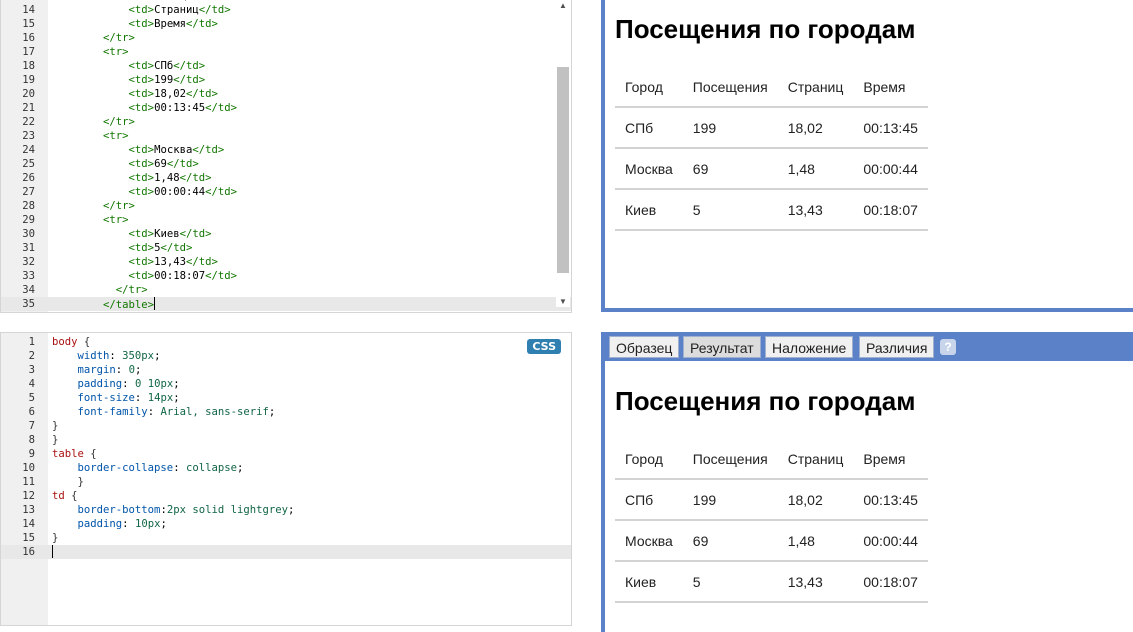 This screenshot has width=1133, height=632. I want to click on code-line: 12 td {, so click(286, 496).